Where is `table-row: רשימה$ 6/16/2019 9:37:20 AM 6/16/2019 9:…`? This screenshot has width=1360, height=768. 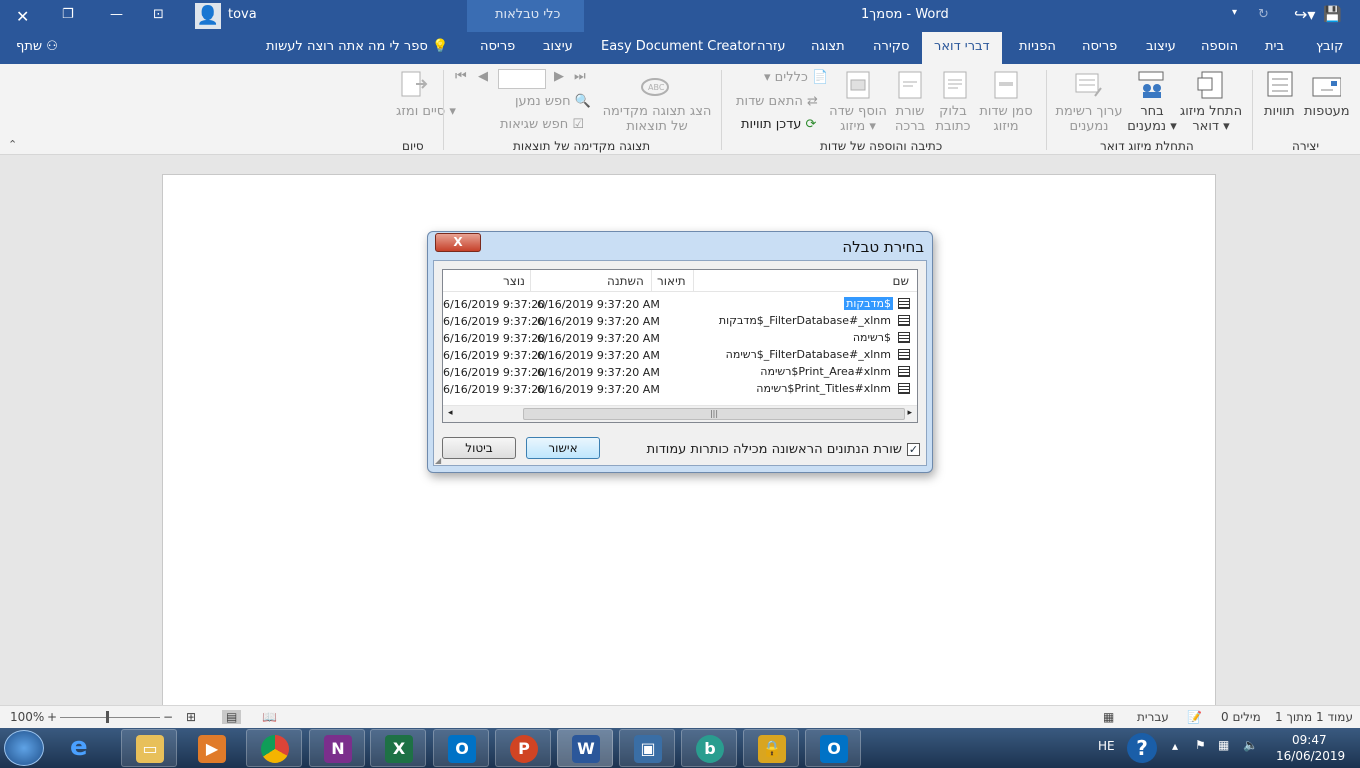 table-row: רשימה$ 6/16/2019 9:37:20 AM 6/16/2019 9:… is located at coordinates (680, 338).